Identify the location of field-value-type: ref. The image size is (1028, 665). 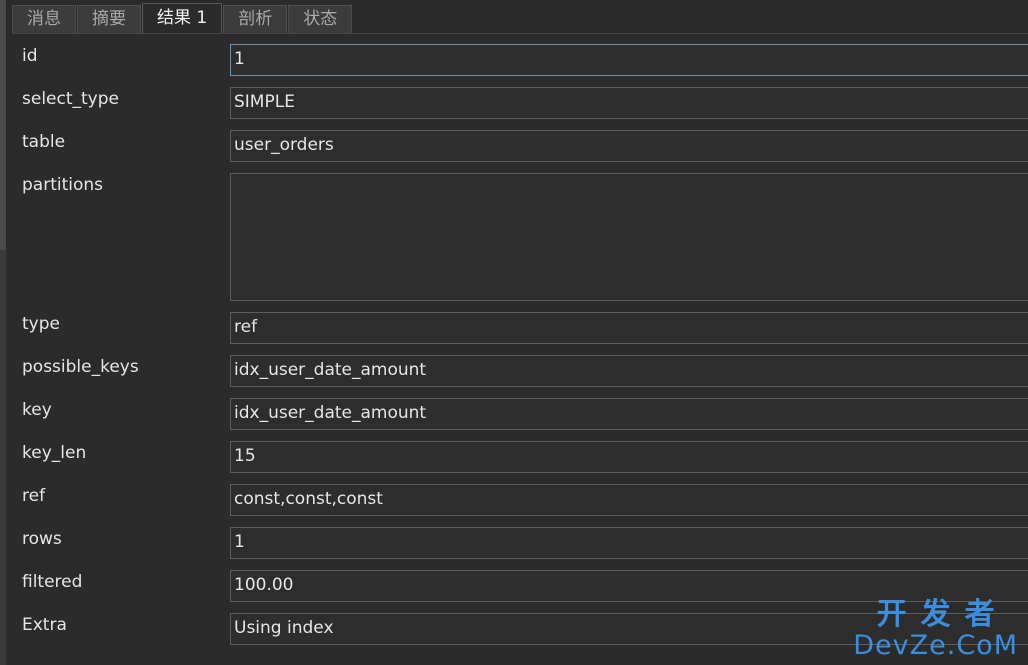
(629, 328).